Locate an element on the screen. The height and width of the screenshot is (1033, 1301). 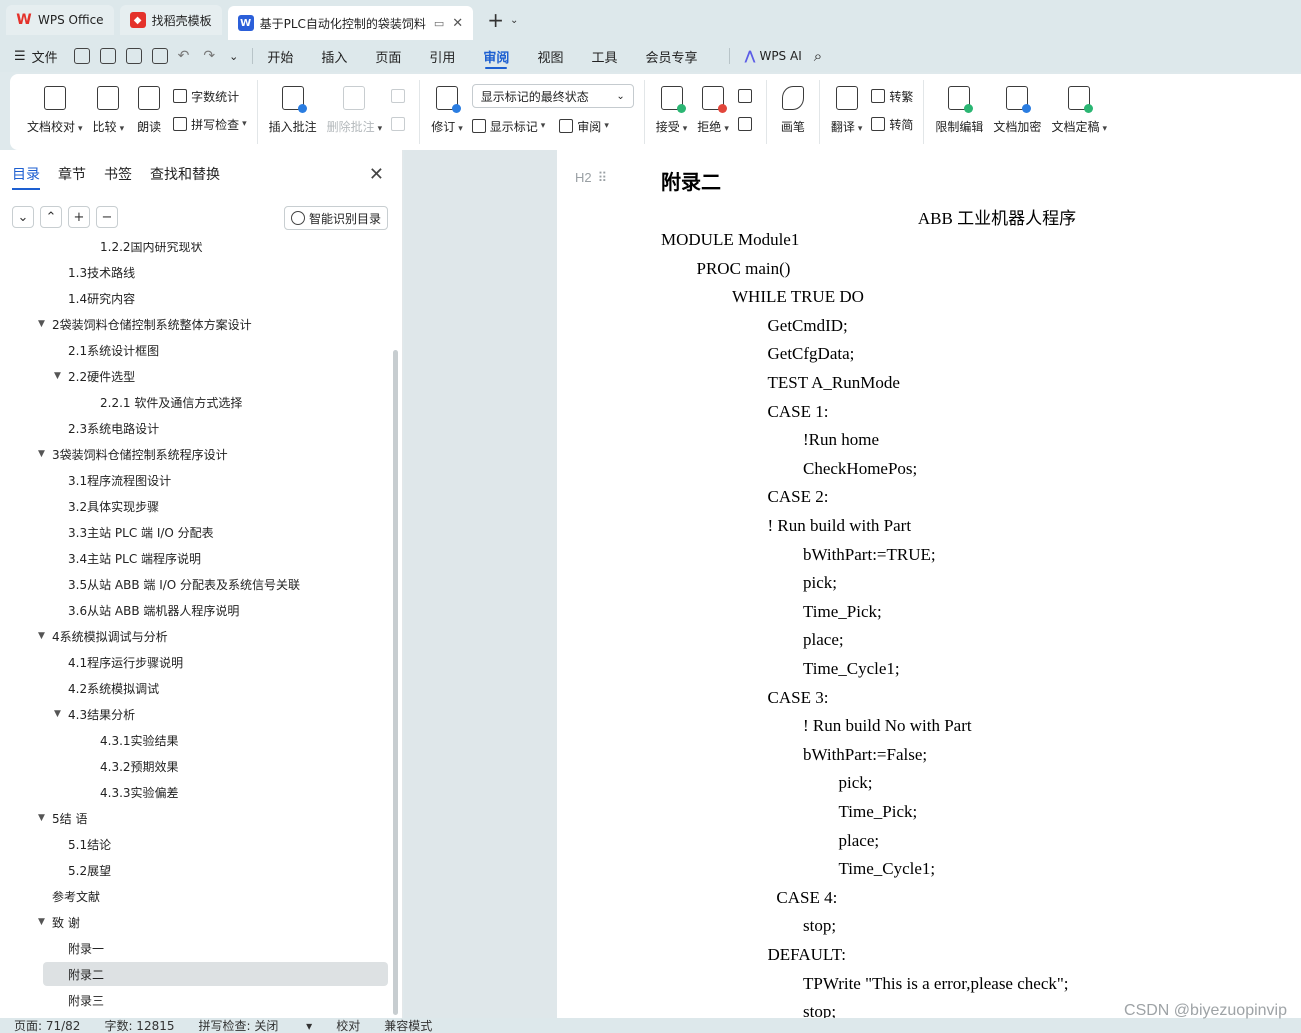
toc-item: 附录一 is located at coordinates (79, 948).